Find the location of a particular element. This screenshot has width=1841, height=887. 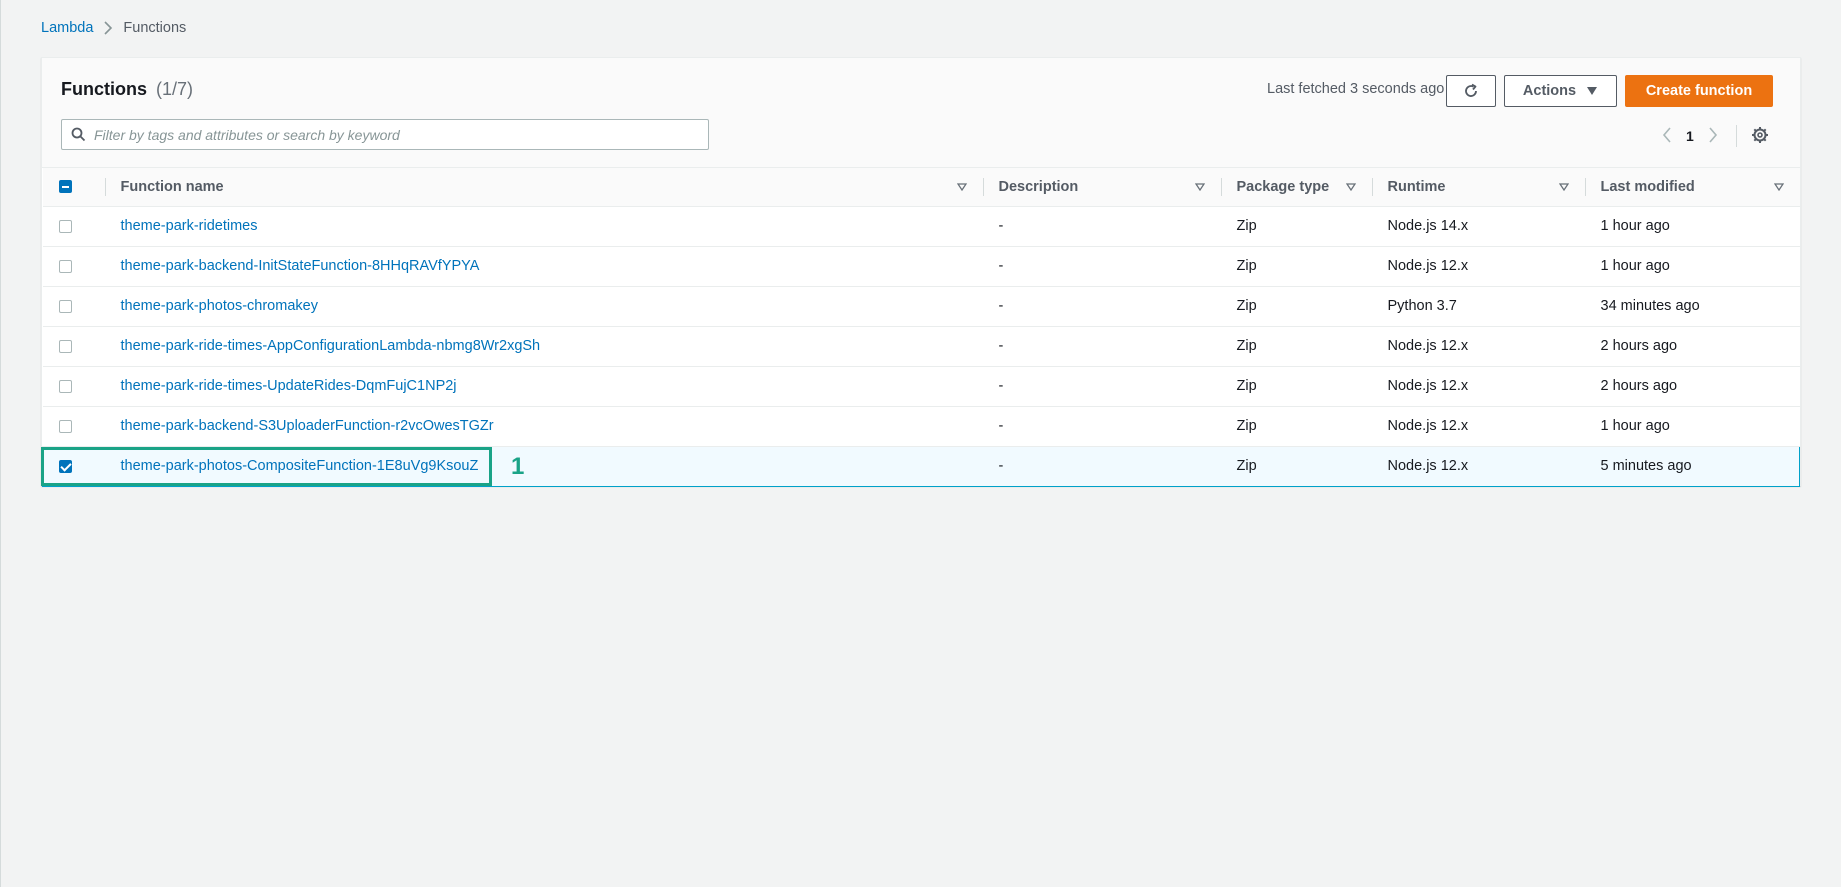

page-number-button: 1 is located at coordinates (1690, 136).